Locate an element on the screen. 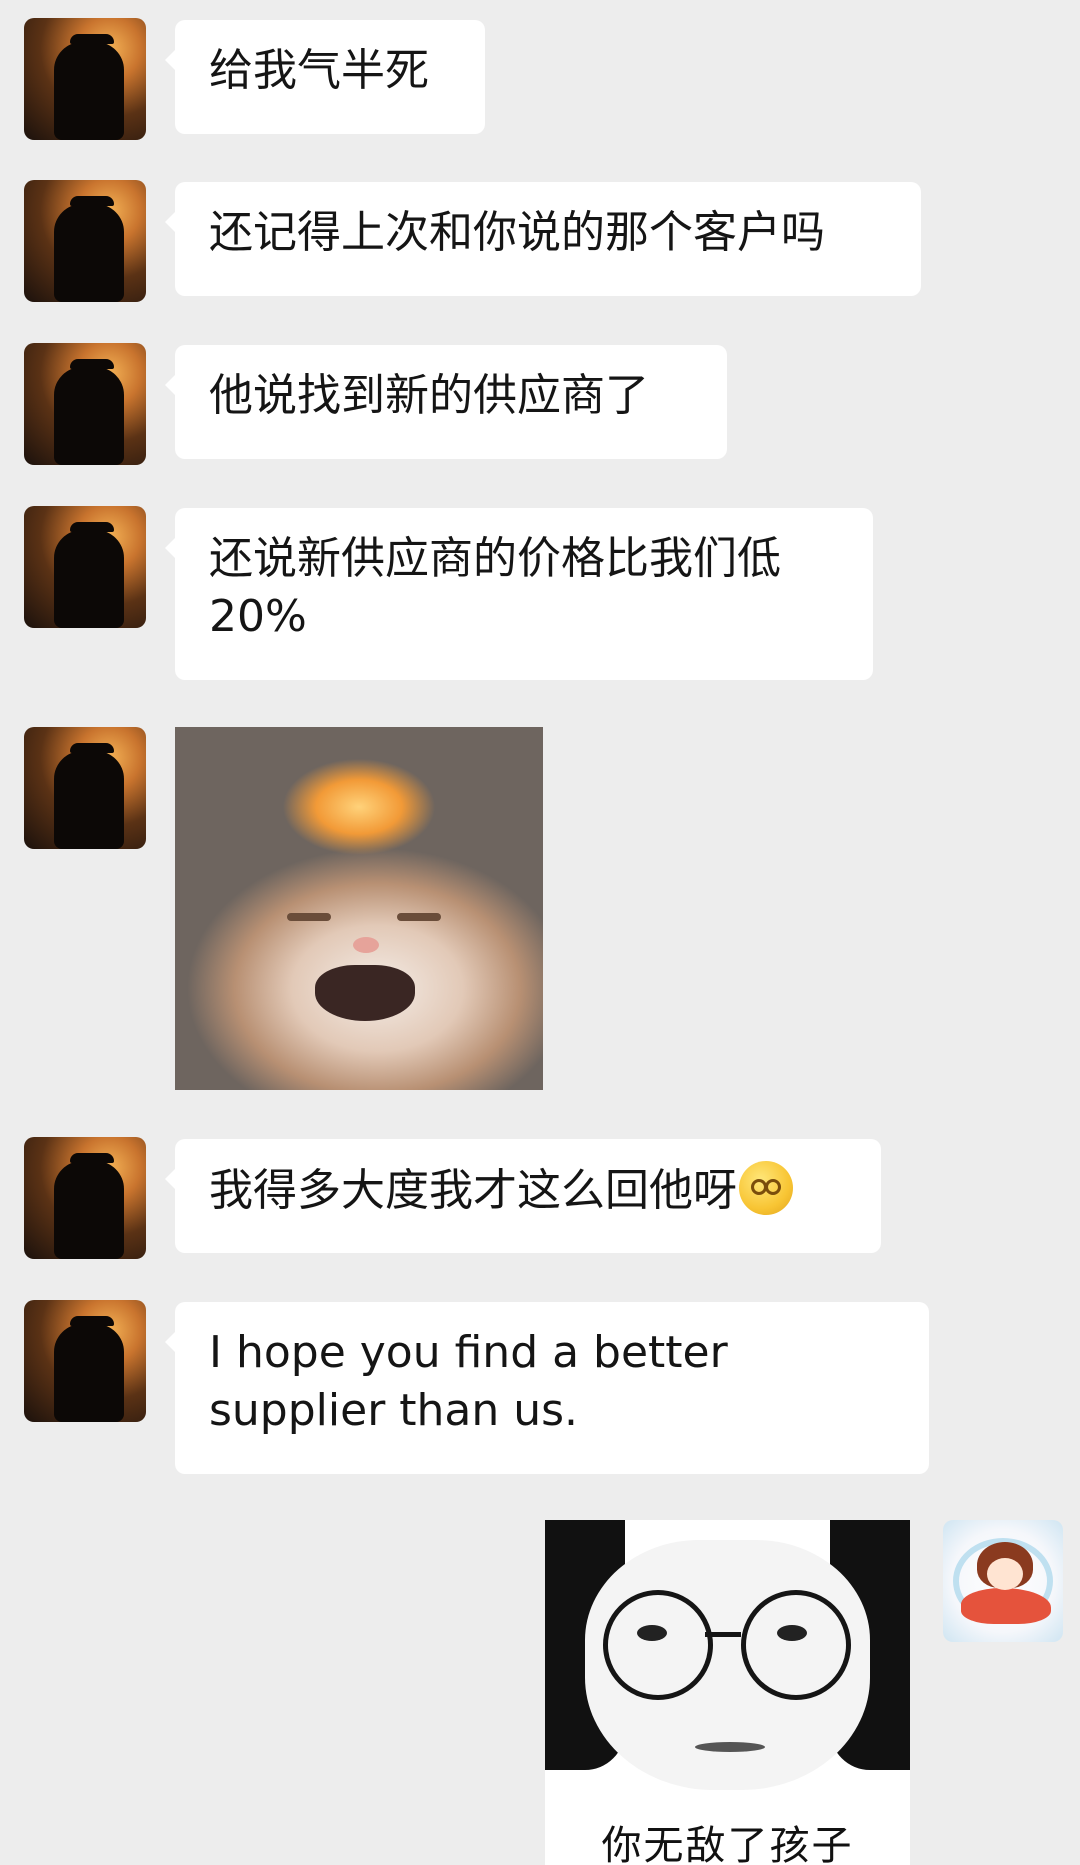  angry-cat-explosion-sticker is located at coordinates (359, 908).